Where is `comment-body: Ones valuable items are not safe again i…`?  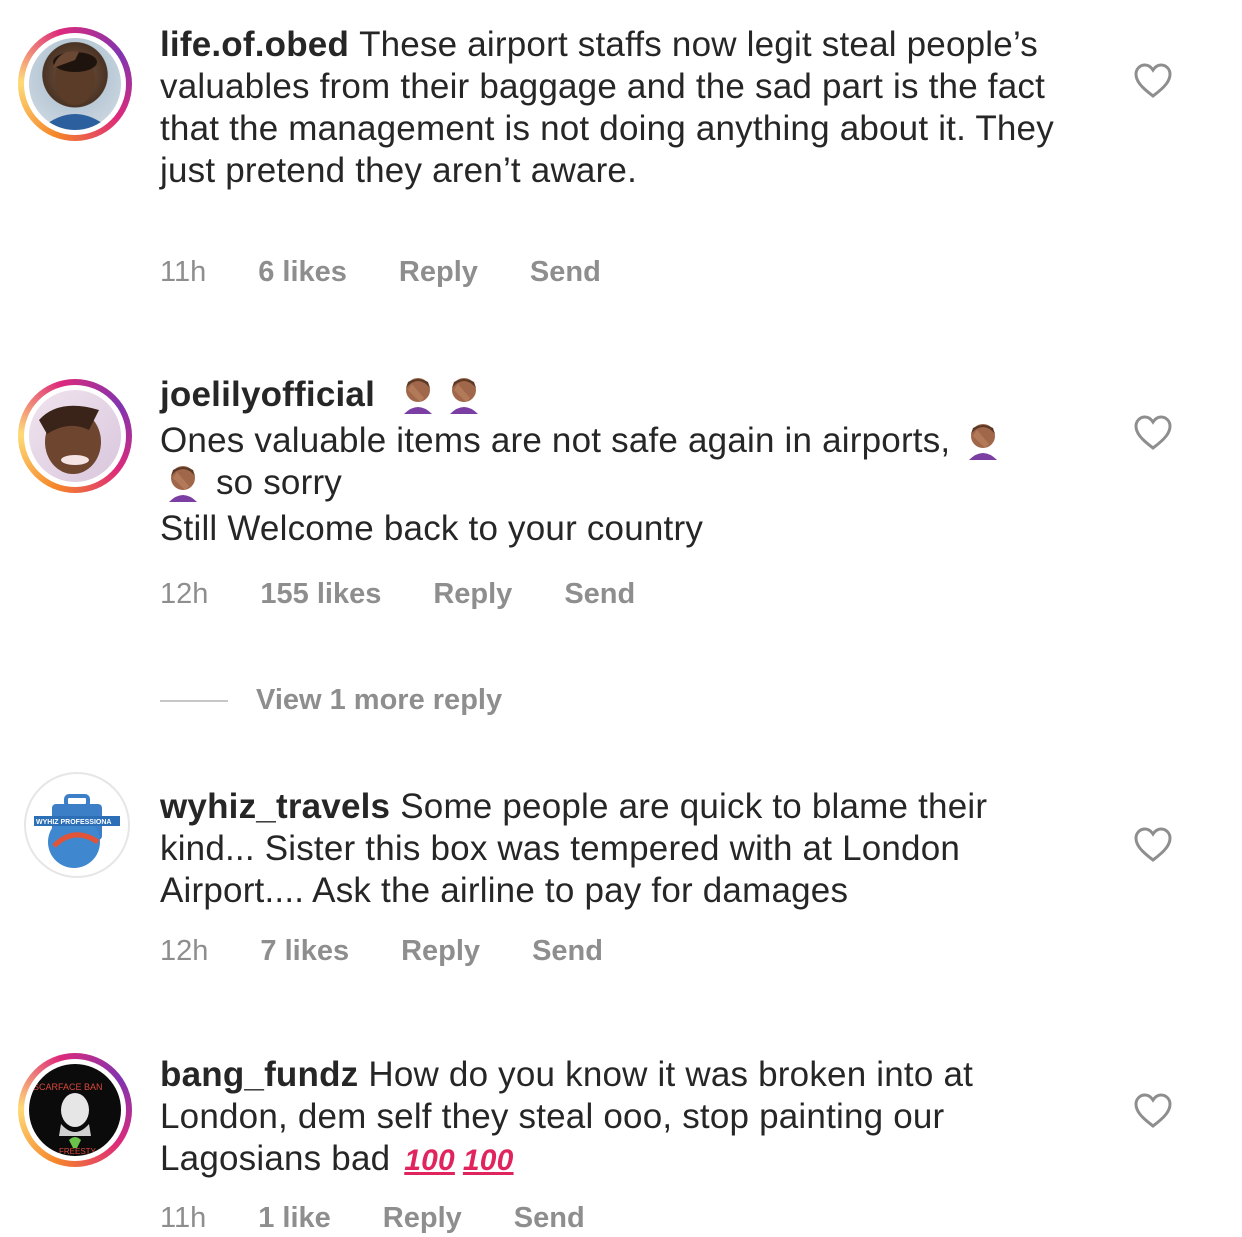
comment-body: Ones valuable items are not safe again i… is located at coordinates (555, 440).